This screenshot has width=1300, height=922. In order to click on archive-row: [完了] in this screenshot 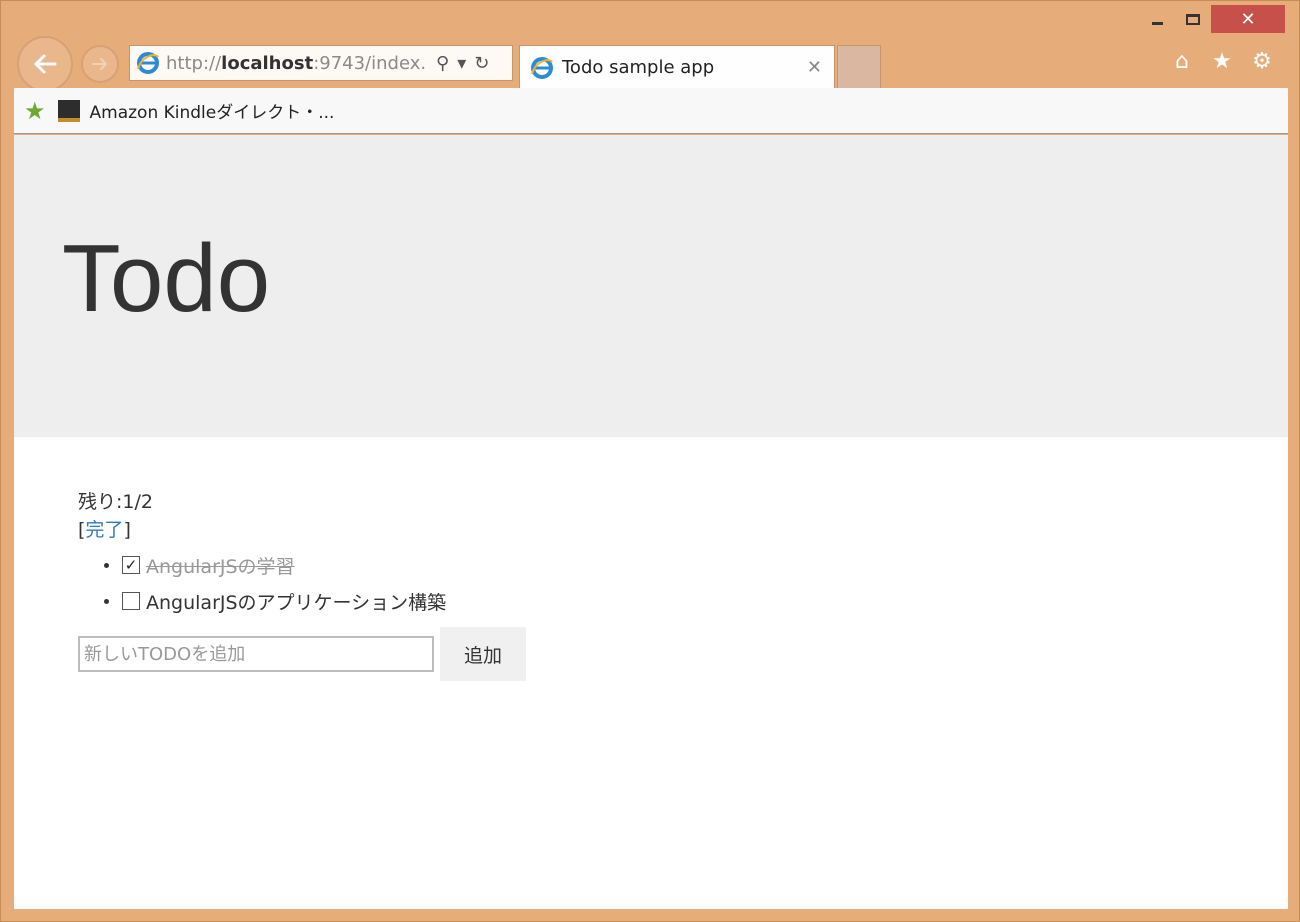, I will do `click(104, 530)`.